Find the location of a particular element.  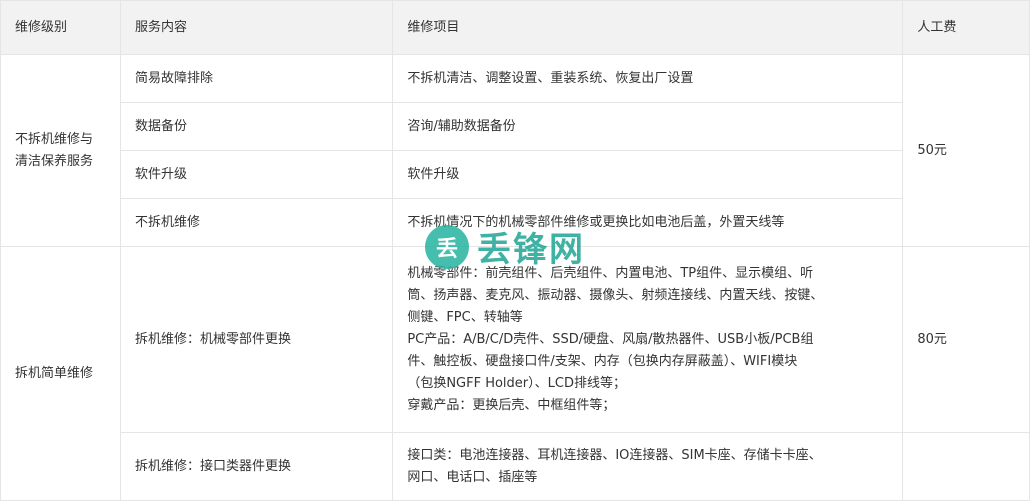

items-cell: 不拆机清洁、调整设置、重装系统、恢复出厂设置 is located at coordinates (648, 78).